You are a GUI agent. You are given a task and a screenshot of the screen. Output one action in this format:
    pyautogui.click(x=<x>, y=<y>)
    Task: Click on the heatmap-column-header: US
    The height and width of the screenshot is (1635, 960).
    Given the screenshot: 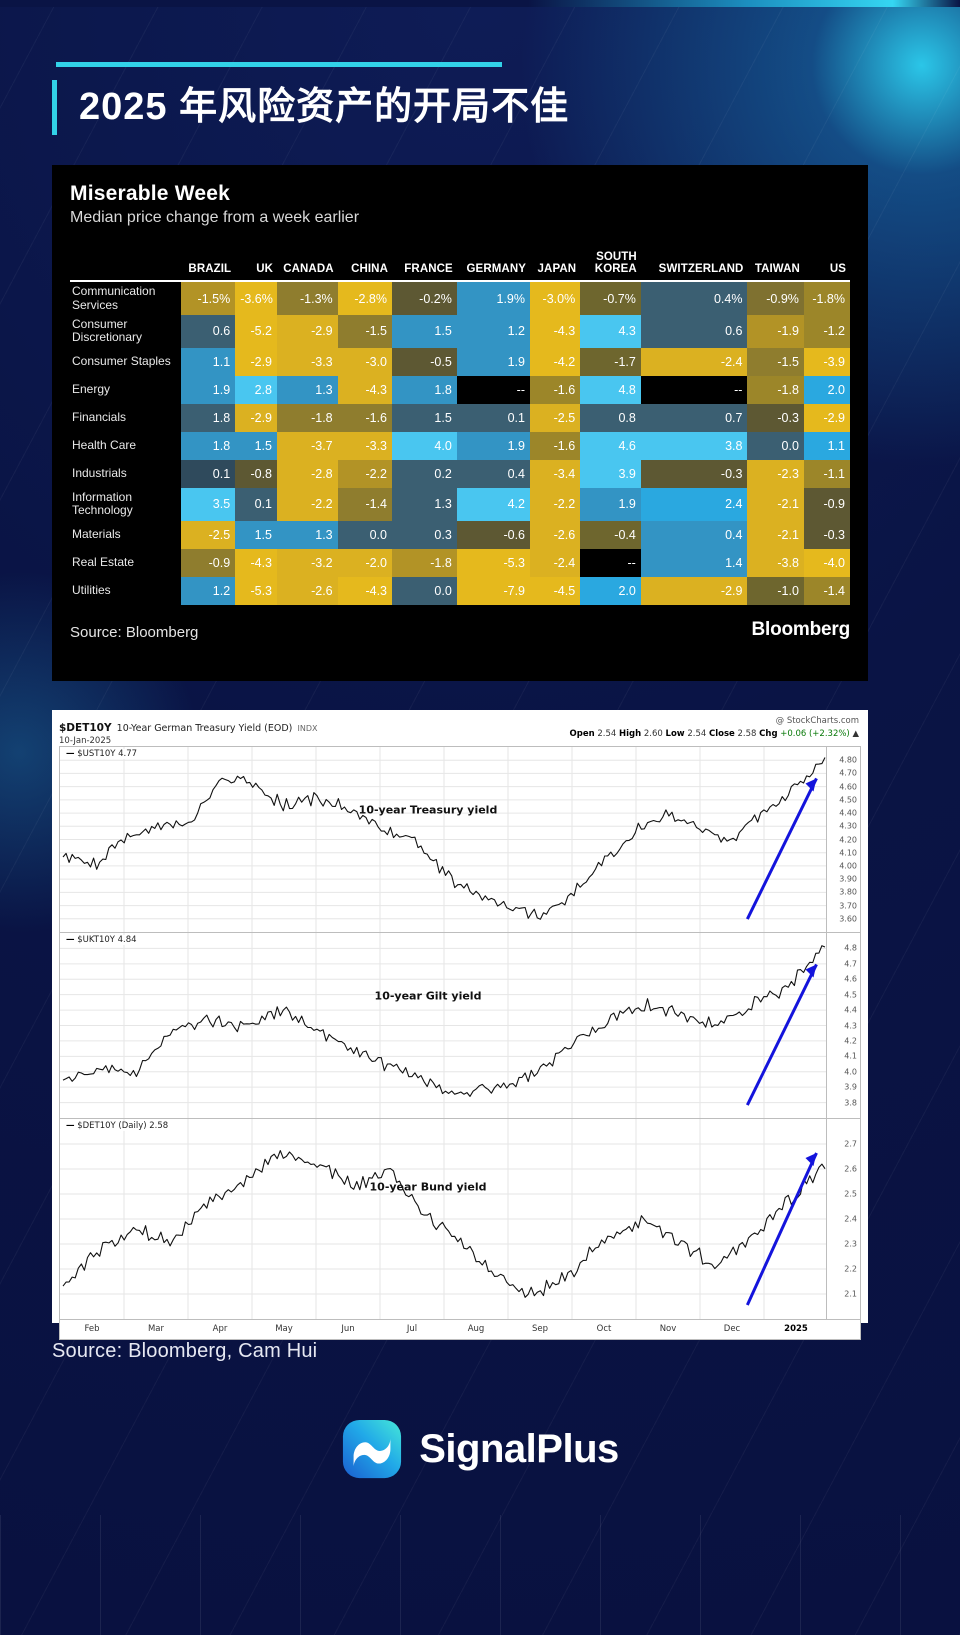 What is the action you would take?
    pyautogui.click(x=826, y=267)
    